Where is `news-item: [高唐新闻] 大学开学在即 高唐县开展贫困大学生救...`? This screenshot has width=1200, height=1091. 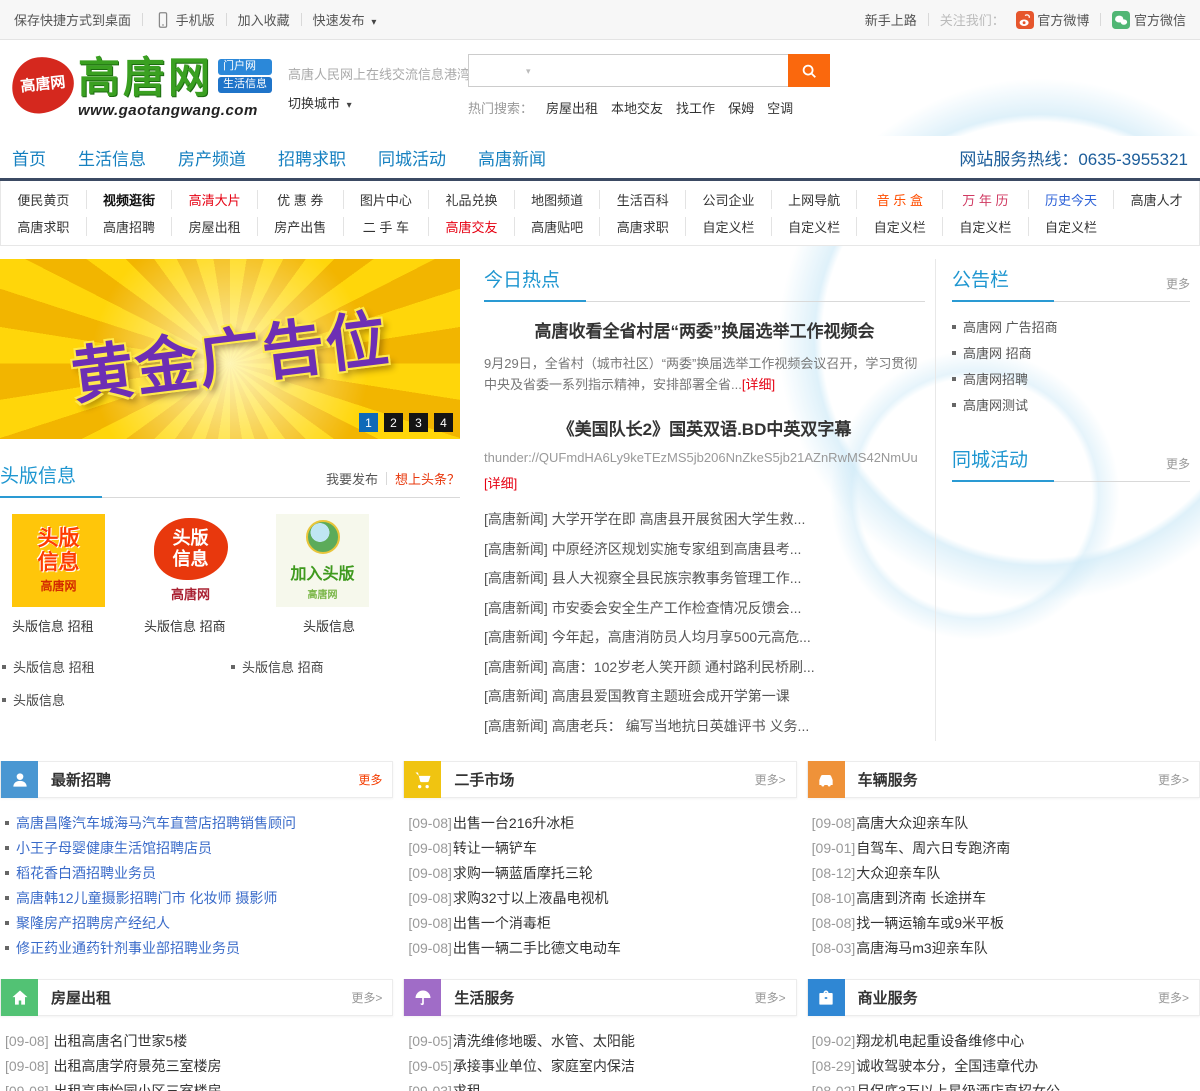
news-item: [高唐新闻] 大学开学在即 高唐县开展贫困大学生救... is located at coordinates (704, 520).